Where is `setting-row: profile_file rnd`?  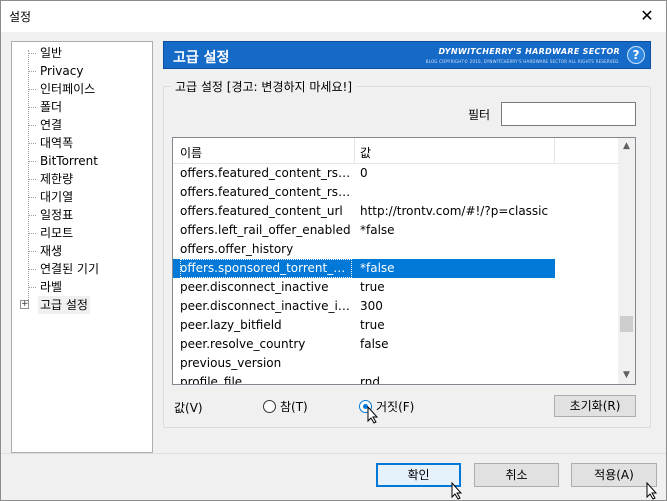
setting-row: profile_file rnd is located at coordinates (364, 378).